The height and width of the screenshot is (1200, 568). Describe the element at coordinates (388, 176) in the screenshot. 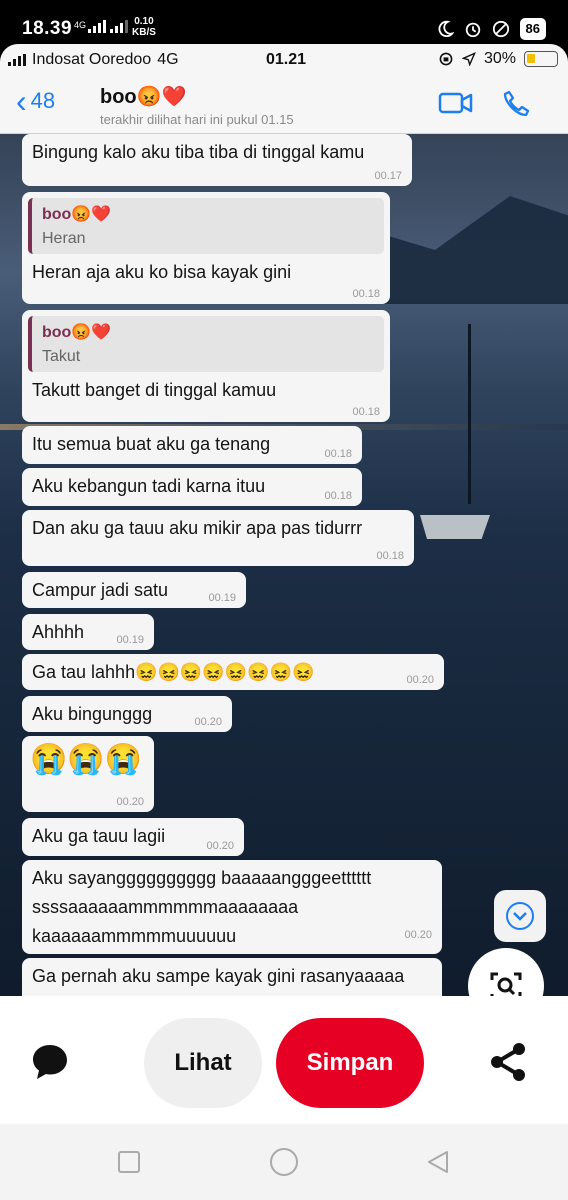

I see `message-time: 00.17` at that location.